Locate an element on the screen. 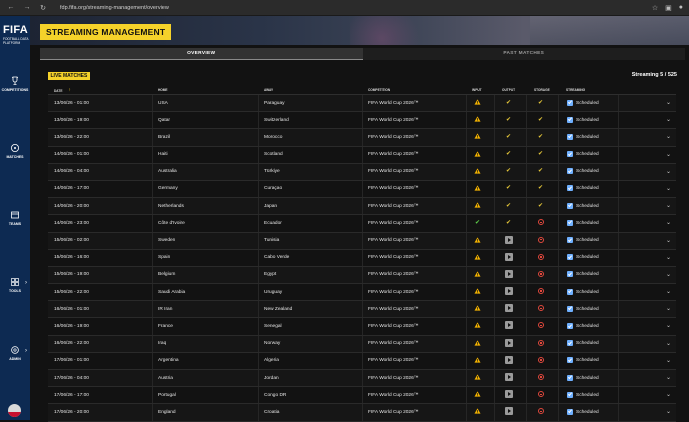 This screenshot has height=422, width=689. sidebar-item-matches: MATCHES is located at coordinates (15, 151).